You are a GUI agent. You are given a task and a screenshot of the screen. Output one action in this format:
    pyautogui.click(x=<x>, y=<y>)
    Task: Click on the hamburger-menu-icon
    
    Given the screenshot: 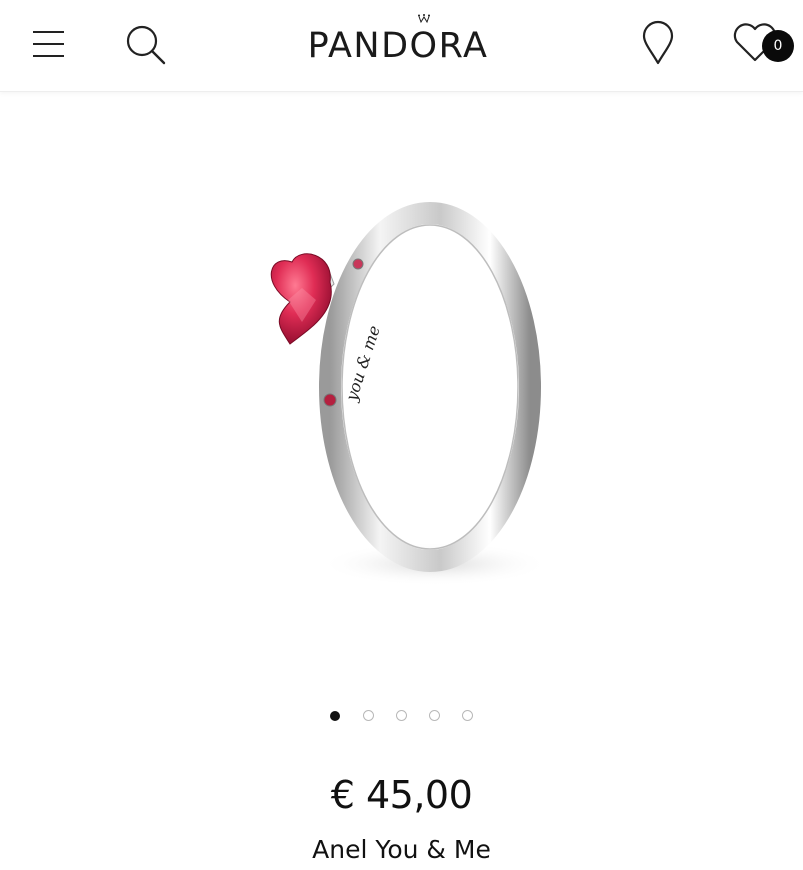 What is the action you would take?
    pyautogui.click(x=48, y=44)
    